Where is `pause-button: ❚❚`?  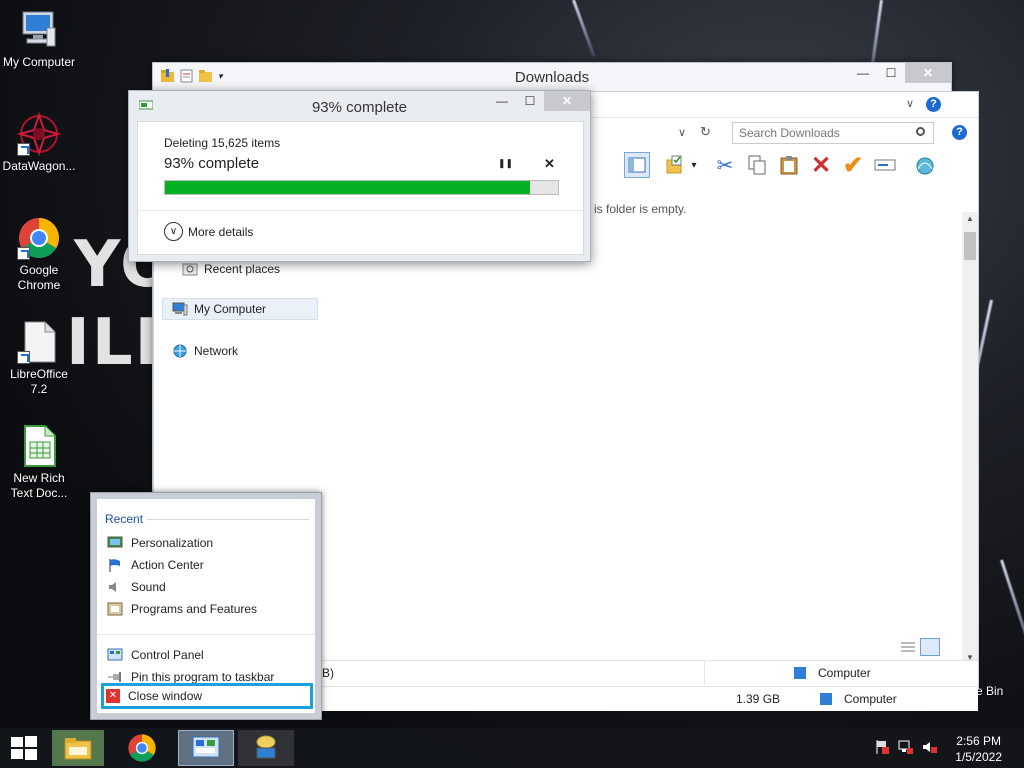
pause-button: ❚❚ is located at coordinates (505, 163).